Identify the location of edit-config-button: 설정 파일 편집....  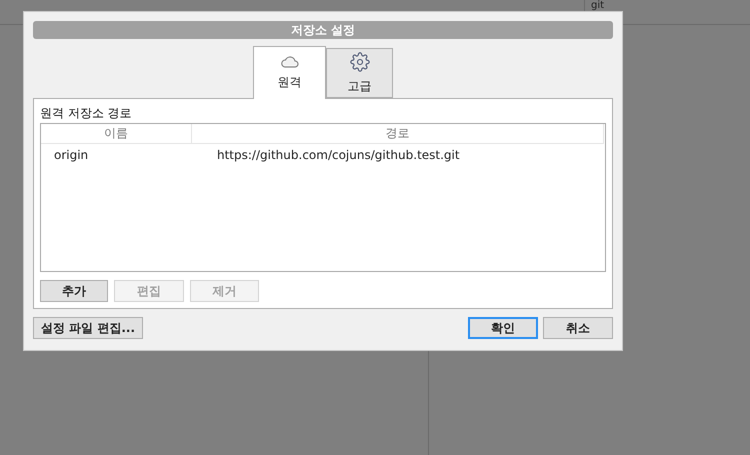
(88, 328).